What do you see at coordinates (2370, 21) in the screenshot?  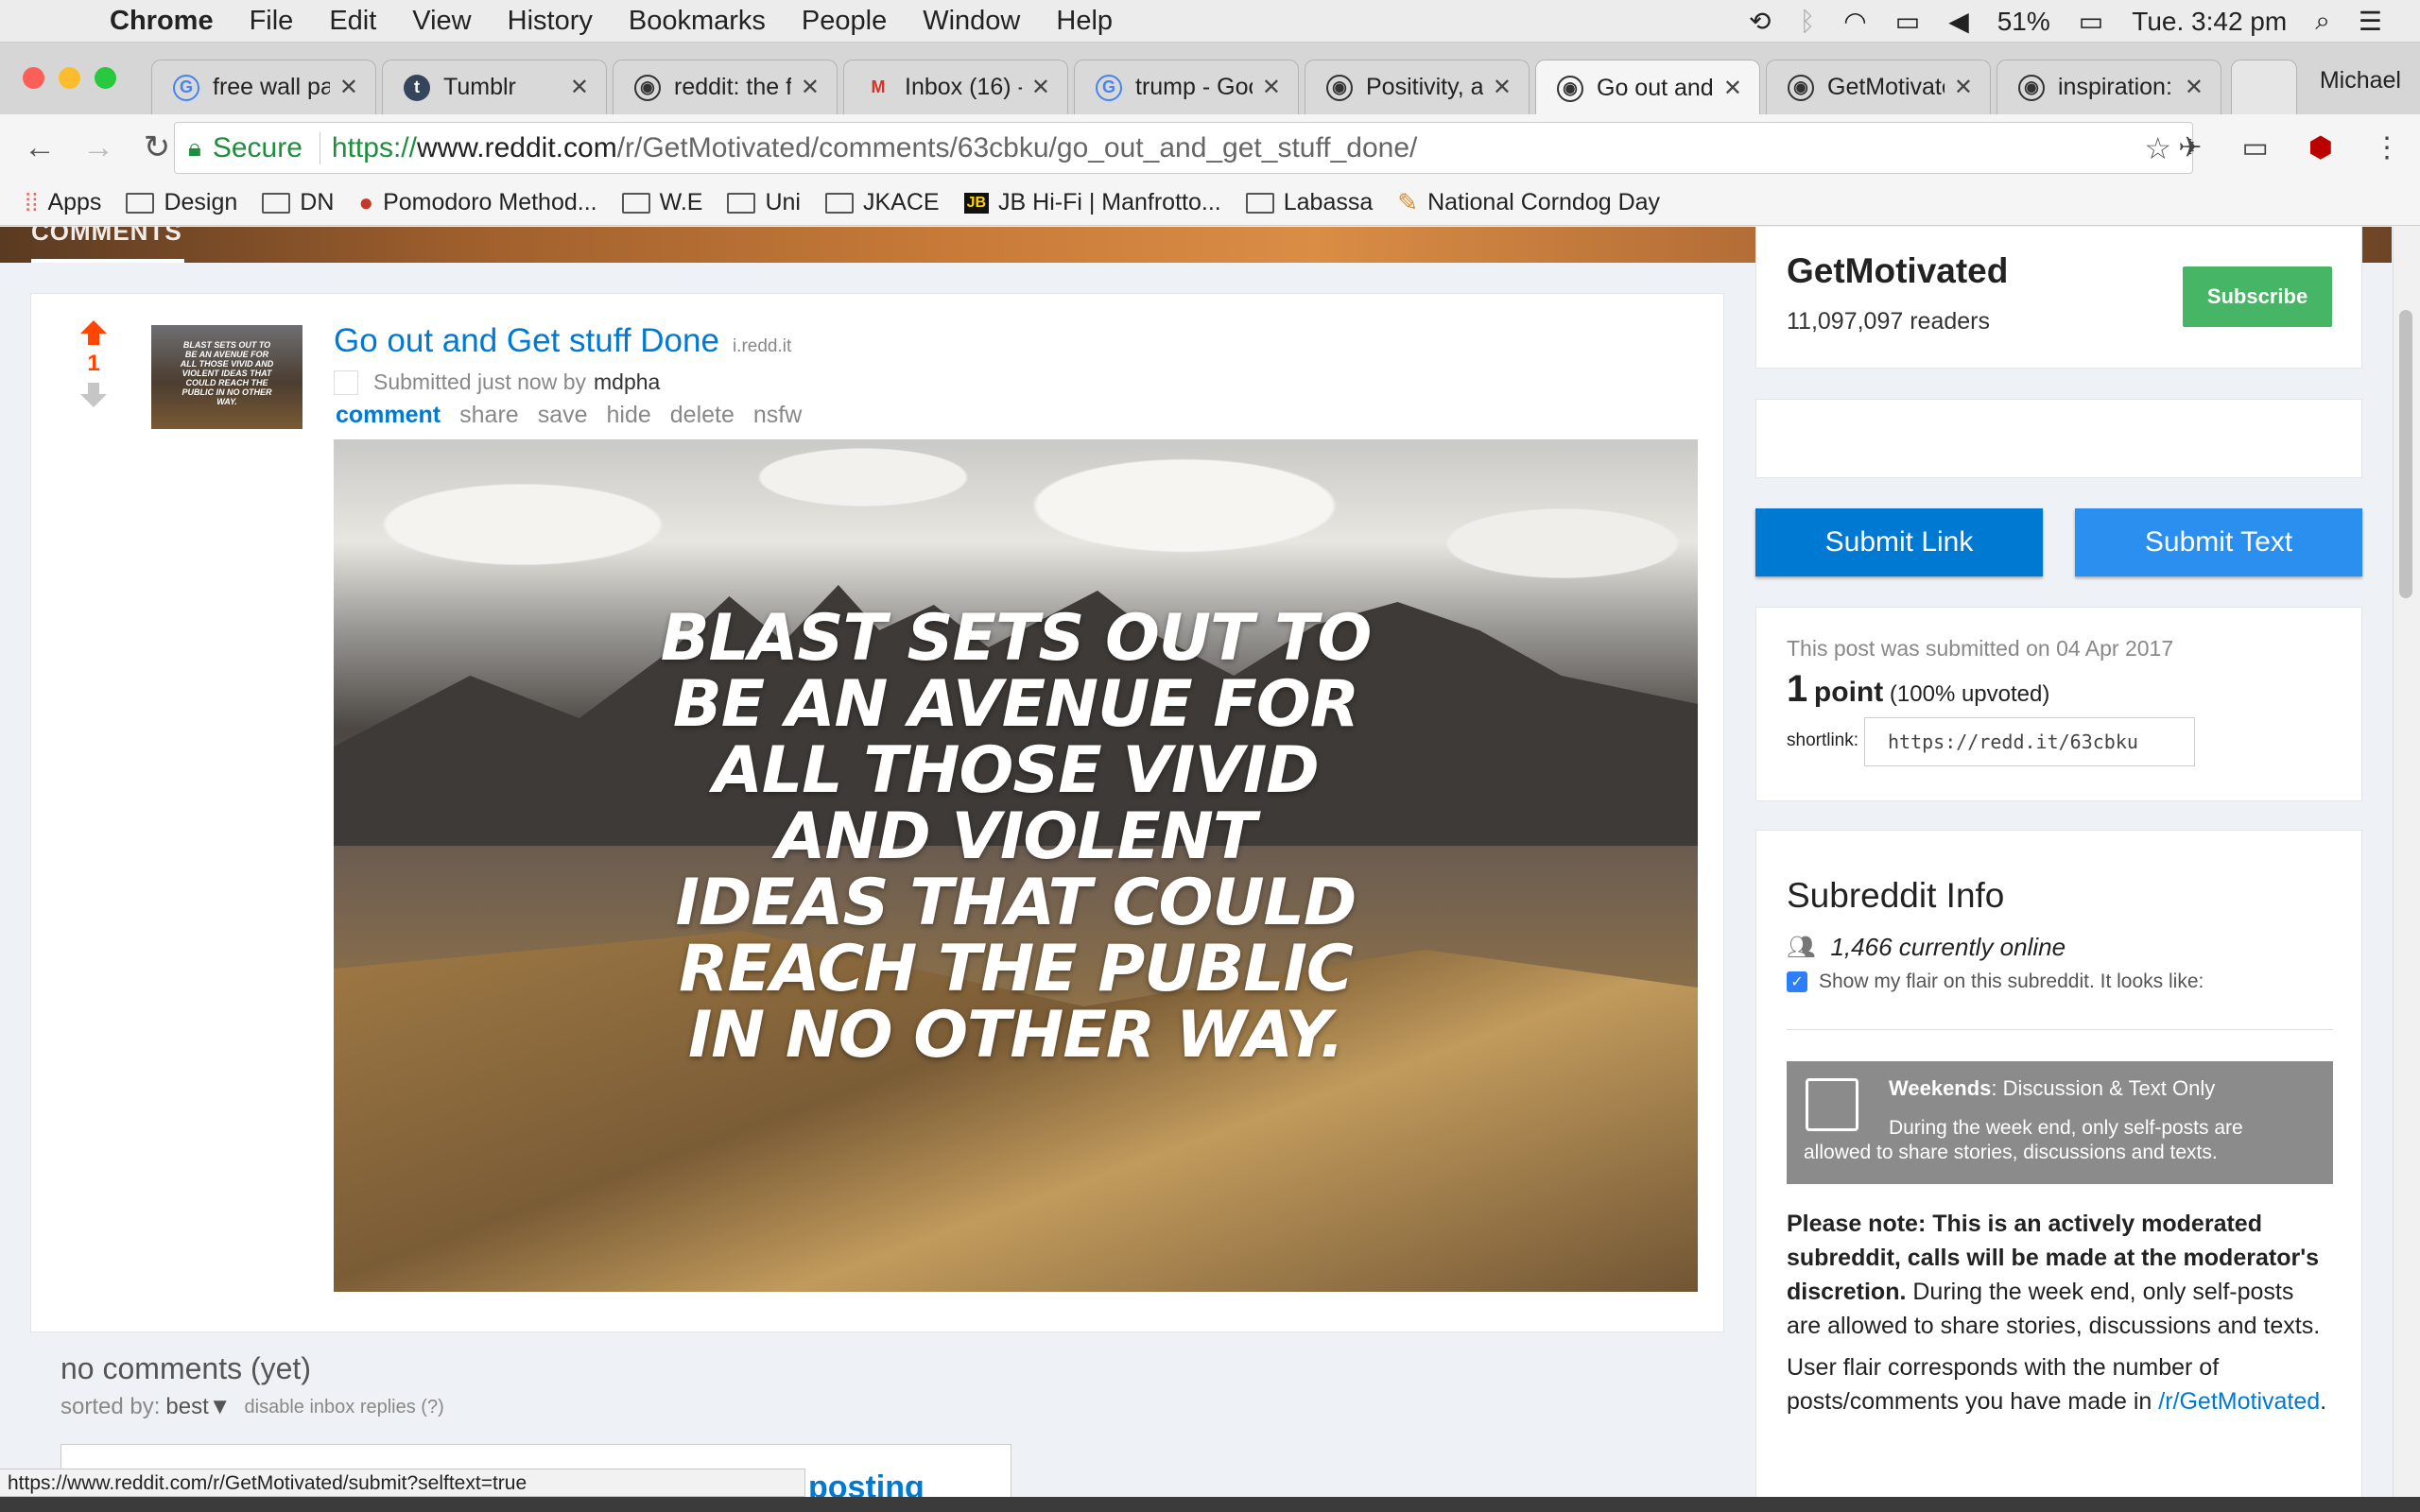 I see `notification-center-icon: ☰` at bounding box center [2370, 21].